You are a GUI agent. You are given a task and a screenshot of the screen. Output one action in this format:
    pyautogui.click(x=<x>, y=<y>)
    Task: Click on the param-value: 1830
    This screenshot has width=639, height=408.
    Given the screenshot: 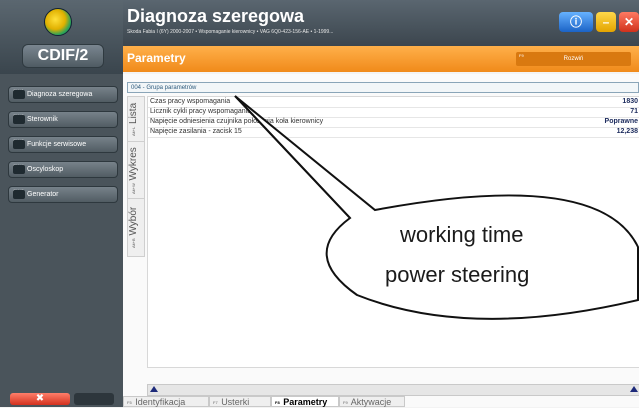 What is the action you would take?
    pyautogui.click(x=630, y=101)
    